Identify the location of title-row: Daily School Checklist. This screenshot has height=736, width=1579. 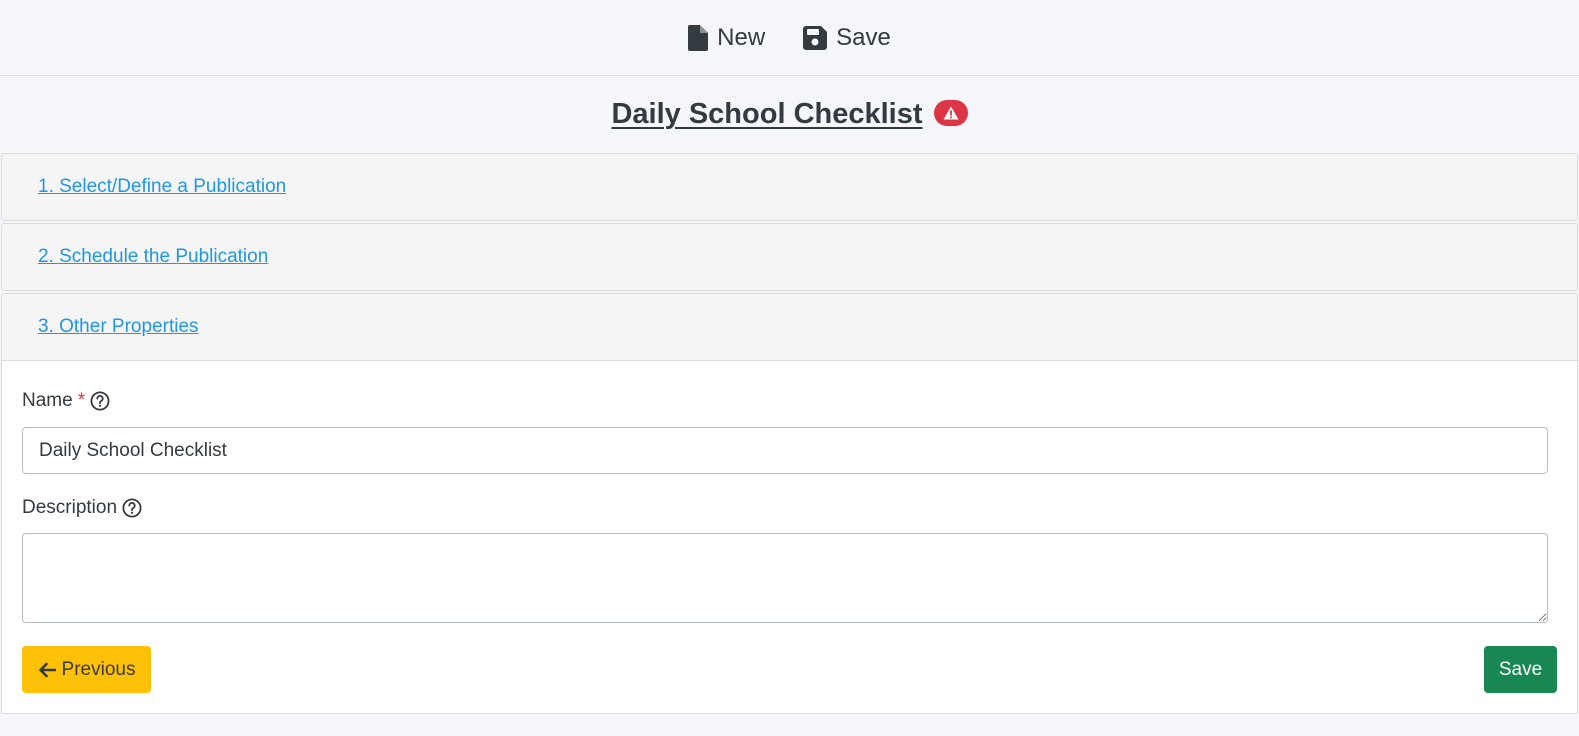
(789, 114).